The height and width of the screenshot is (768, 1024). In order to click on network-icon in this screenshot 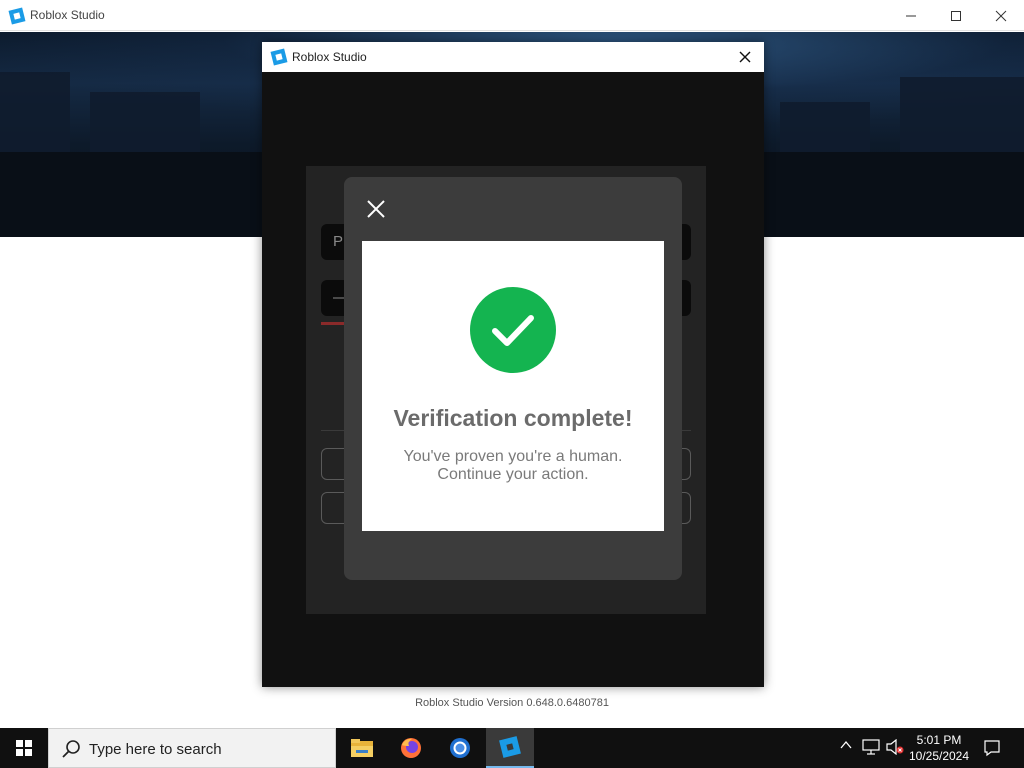, I will do `click(871, 747)`.